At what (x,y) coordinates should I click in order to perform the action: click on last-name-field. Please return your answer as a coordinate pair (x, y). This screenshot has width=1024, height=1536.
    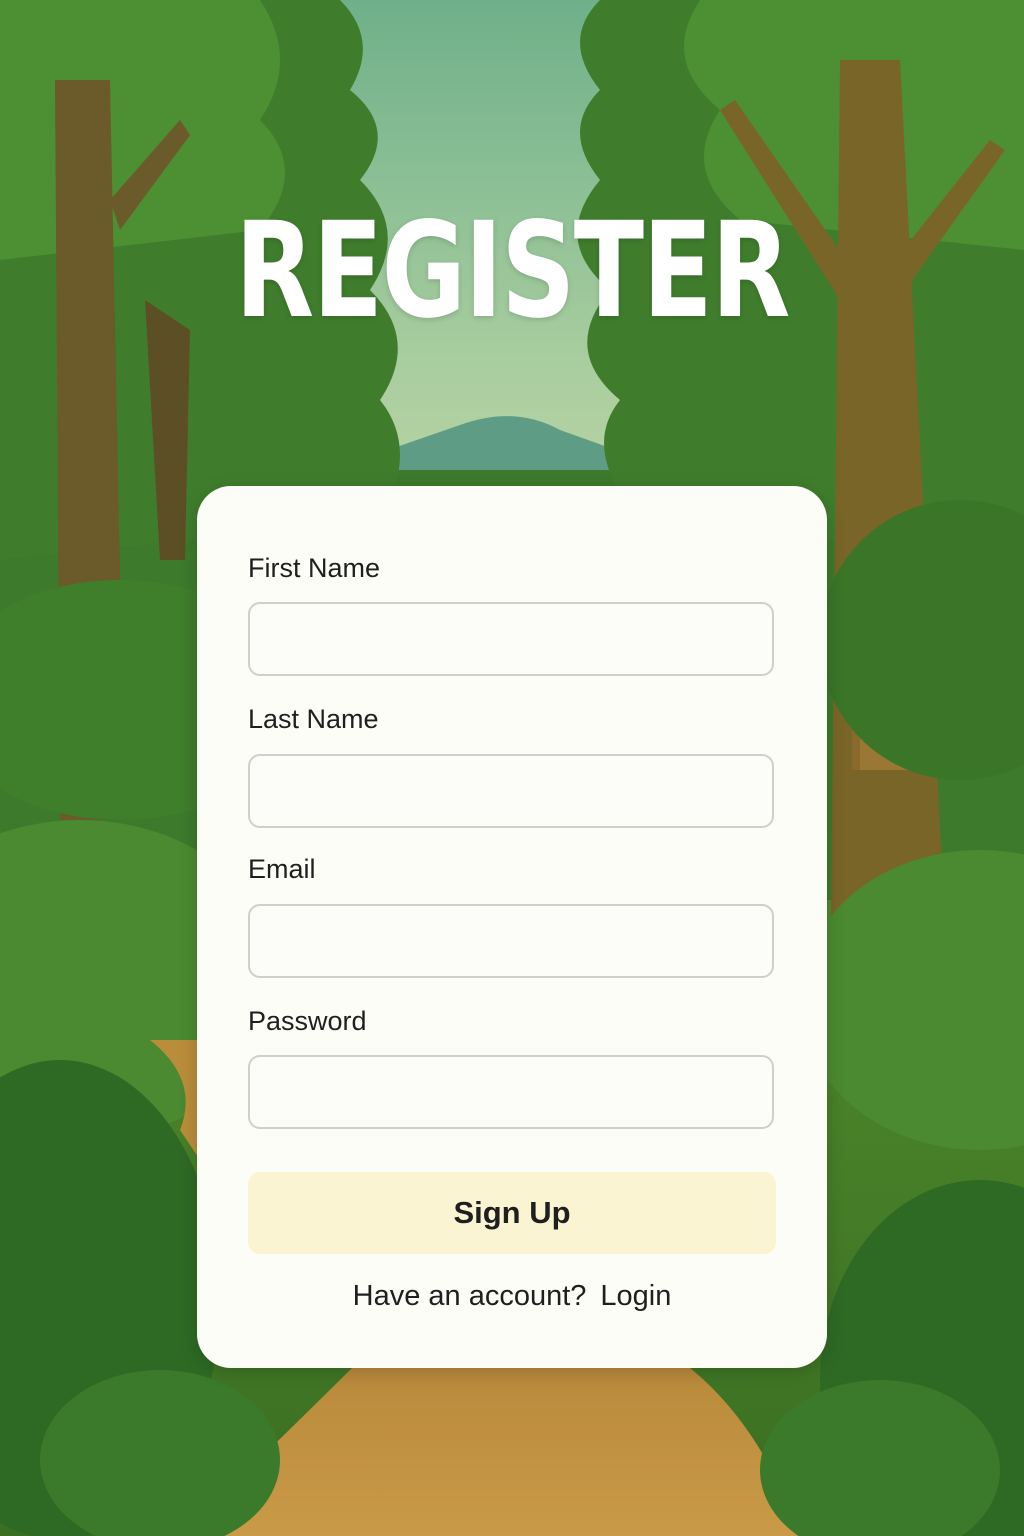
    Looking at the image, I should click on (511, 791).